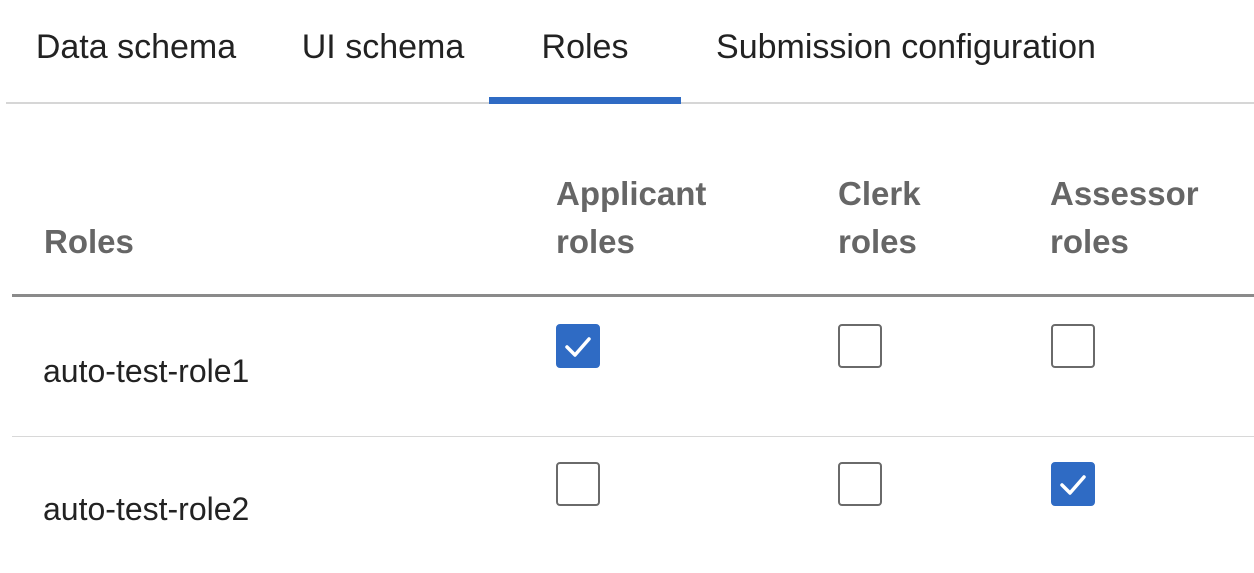  What do you see at coordinates (631, 217) in the screenshot?
I see `column-header-applicant-roles: Applicant roles` at bounding box center [631, 217].